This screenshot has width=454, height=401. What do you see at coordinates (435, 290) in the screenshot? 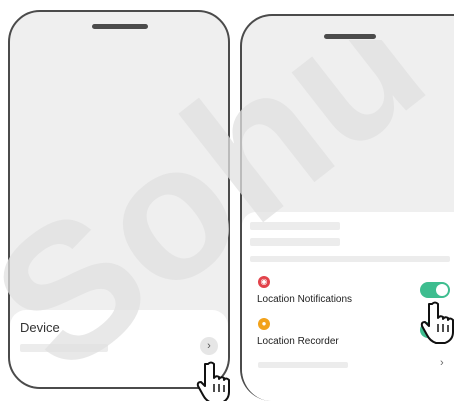
I see `location-notifications-toggle` at bounding box center [435, 290].